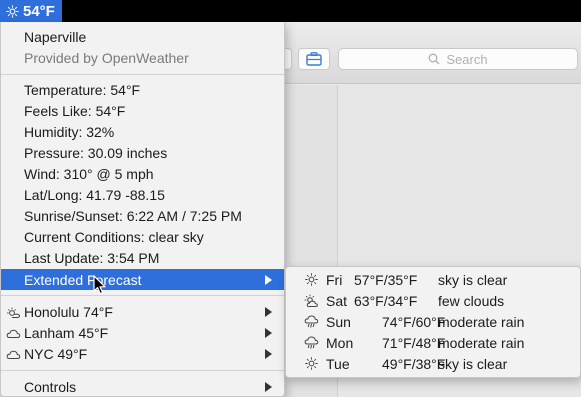 The width and height of the screenshot is (581, 397). I want to click on forecast-row: Sun 74°F/60°F moderate rain, so click(433, 321).